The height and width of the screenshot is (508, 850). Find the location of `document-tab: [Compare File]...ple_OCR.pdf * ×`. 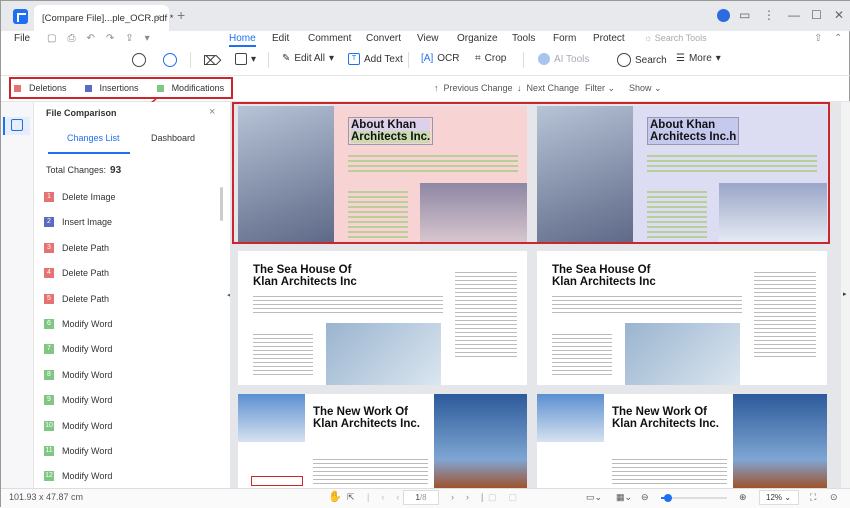

document-tab: [Compare File]...ple_OCR.pdf * × is located at coordinates (103, 18).